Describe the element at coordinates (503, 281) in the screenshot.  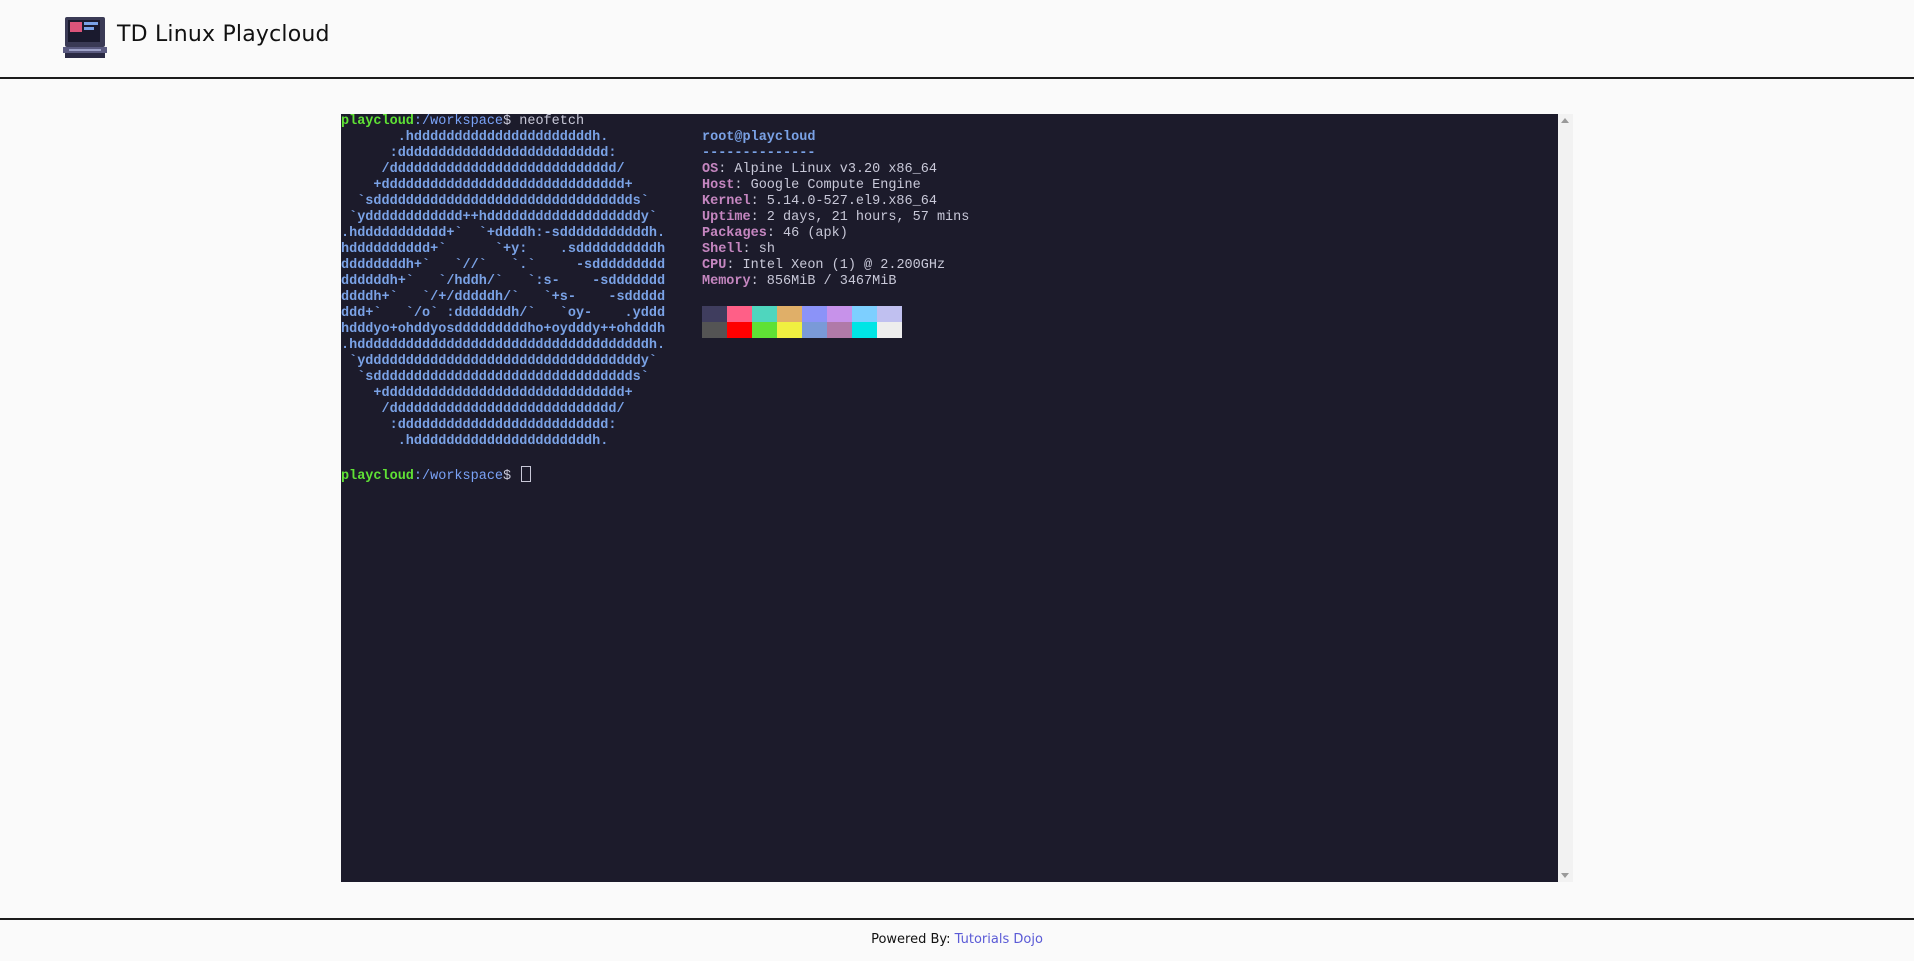
I see `ascii-art-line: ddddddh+` `/hddh/` `:s- -sddddddd` at that location.